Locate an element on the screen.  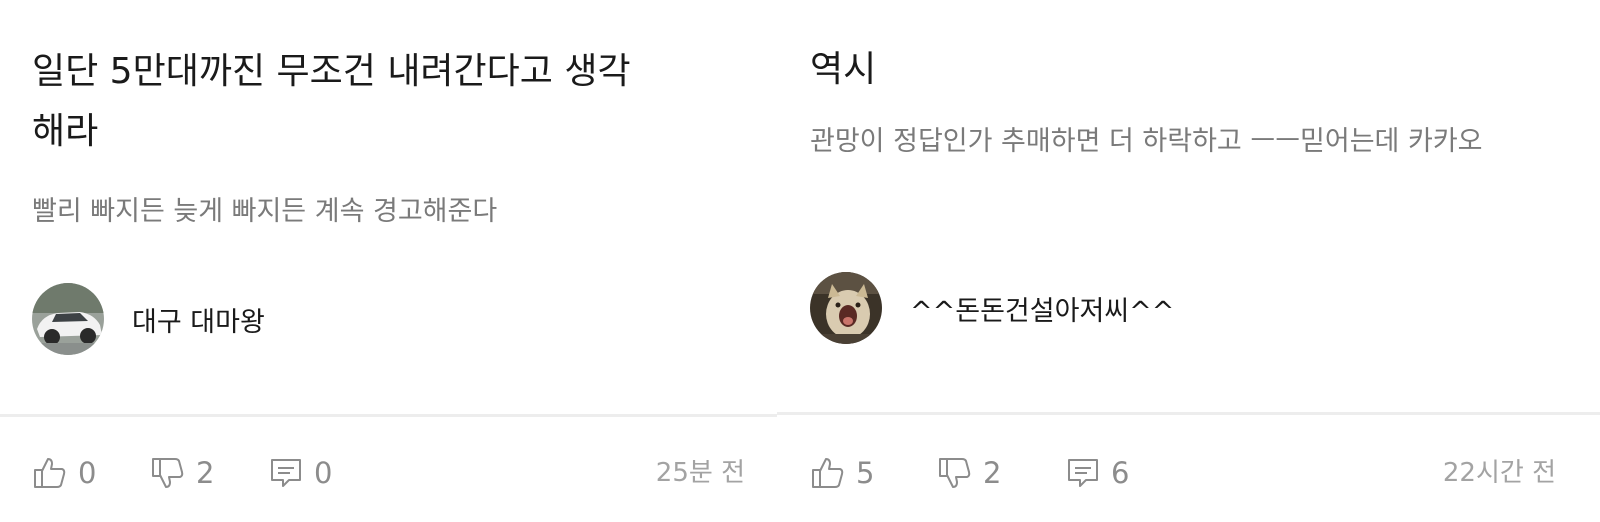
like-button: 0 is located at coordinates (64, 473).